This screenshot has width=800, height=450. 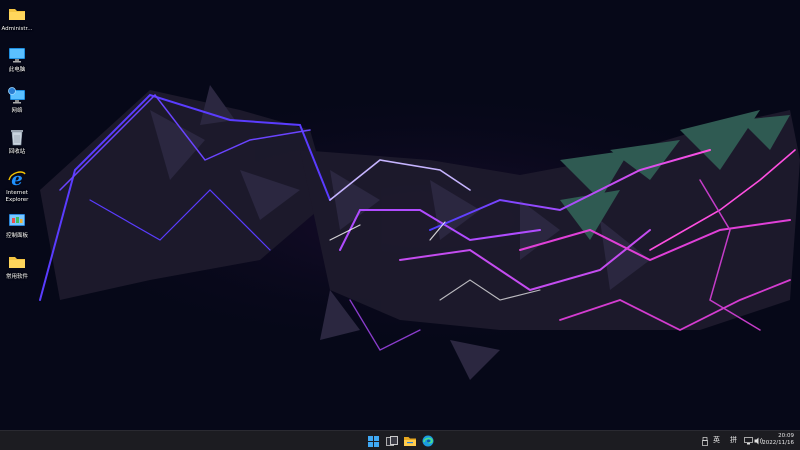 I want to click on folder-user-icon, so click(x=17, y=14).